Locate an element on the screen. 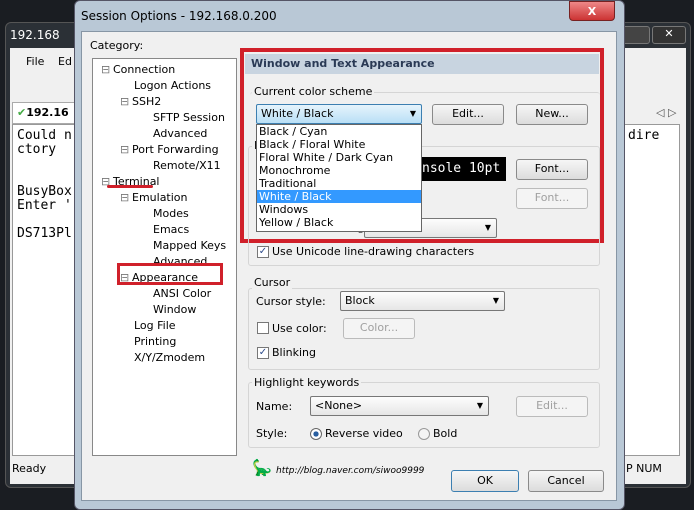 Image resolution: width=694 pixels, height=510 pixels. terminal-underline-annotation is located at coordinates (130, 186).